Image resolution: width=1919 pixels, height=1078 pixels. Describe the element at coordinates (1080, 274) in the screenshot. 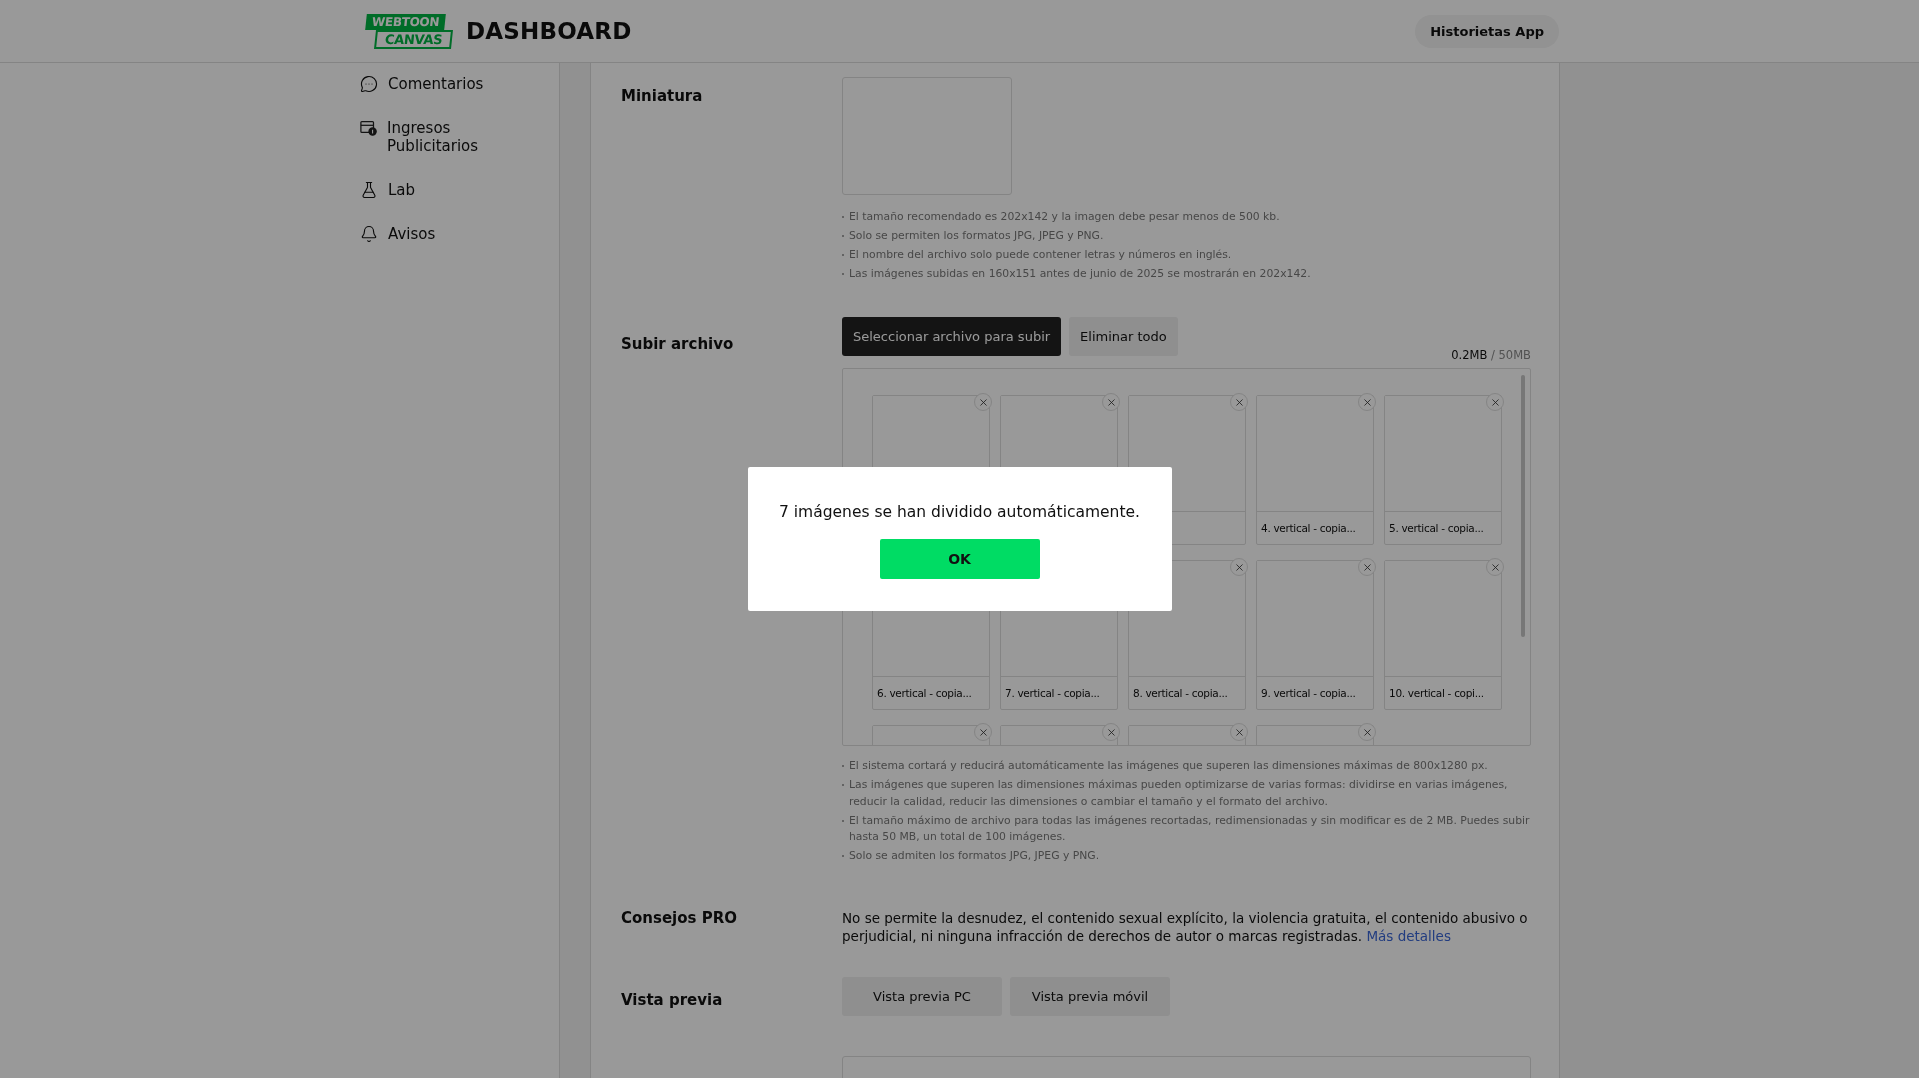

I see `note-text: Las imágenes subidas en 160x151 antes de junio de 2025 se mostrarán en 202x142.` at that location.